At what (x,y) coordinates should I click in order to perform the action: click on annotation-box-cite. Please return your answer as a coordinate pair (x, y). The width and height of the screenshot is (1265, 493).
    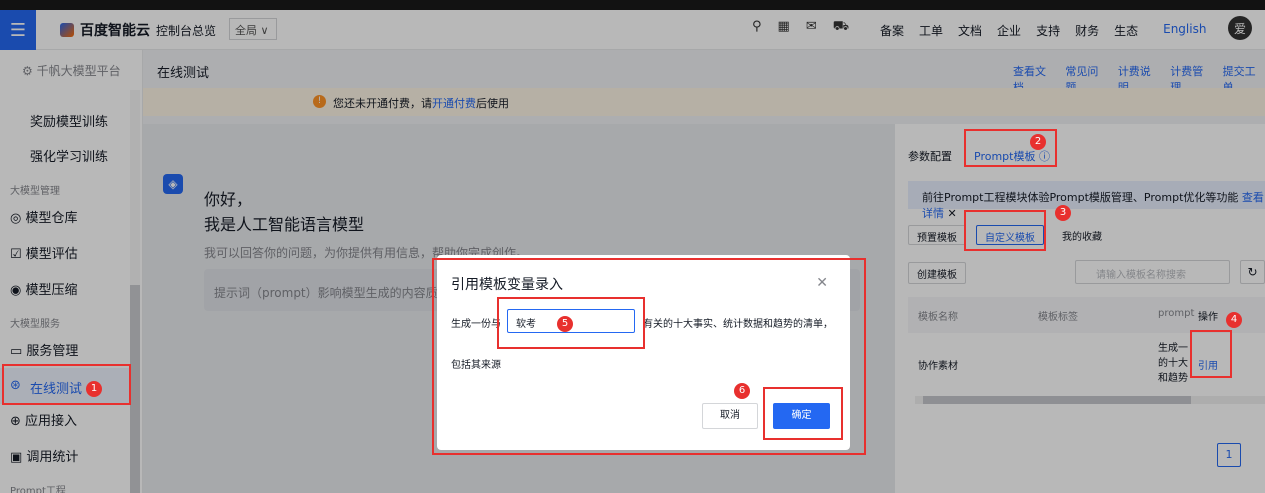
    Looking at the image, I should click on (1211, 354).